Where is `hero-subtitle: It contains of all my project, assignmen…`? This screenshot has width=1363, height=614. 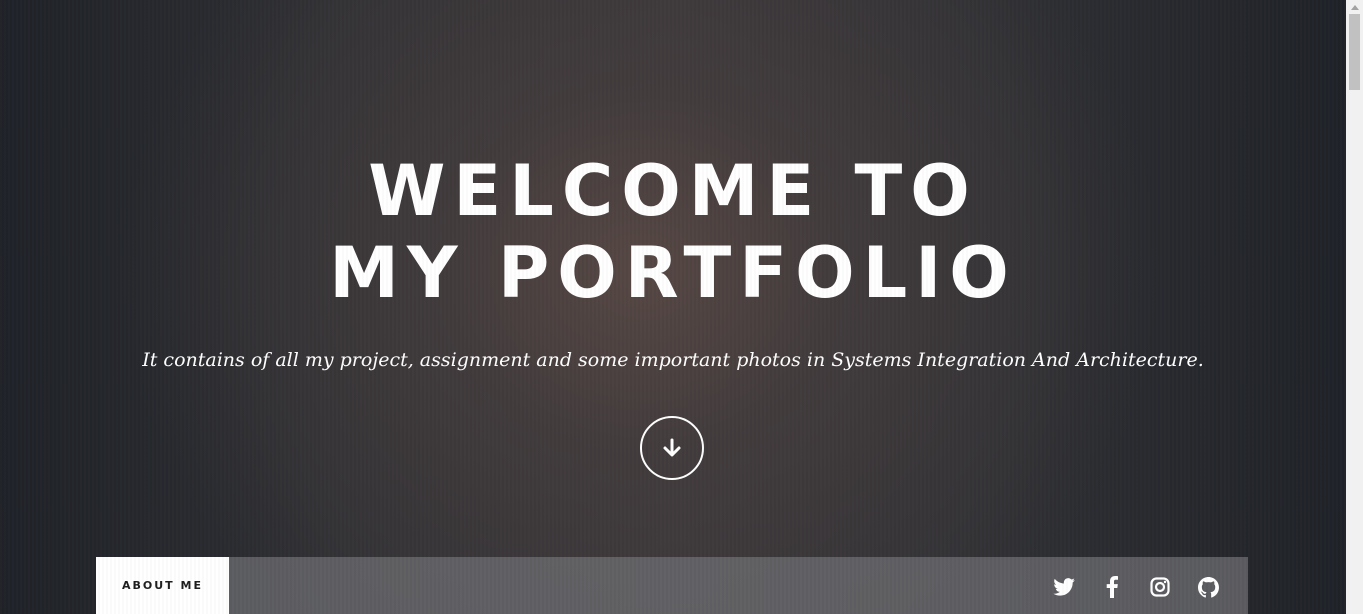
hero-subtitle: It contains of all my project, assignmen… is located at coordinates (673, 360).